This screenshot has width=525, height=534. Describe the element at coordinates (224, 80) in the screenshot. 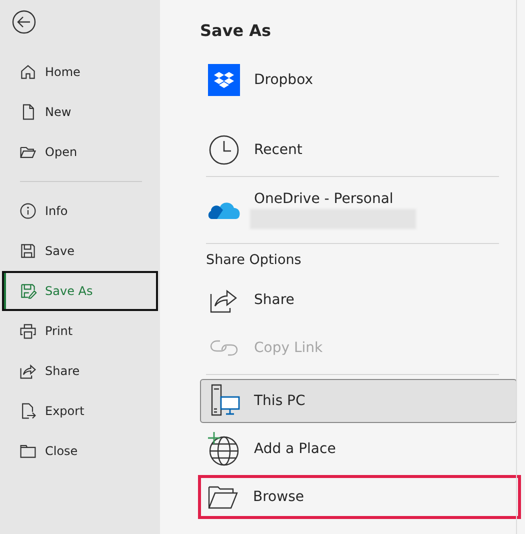

I see `box-stack-icon` at that location.